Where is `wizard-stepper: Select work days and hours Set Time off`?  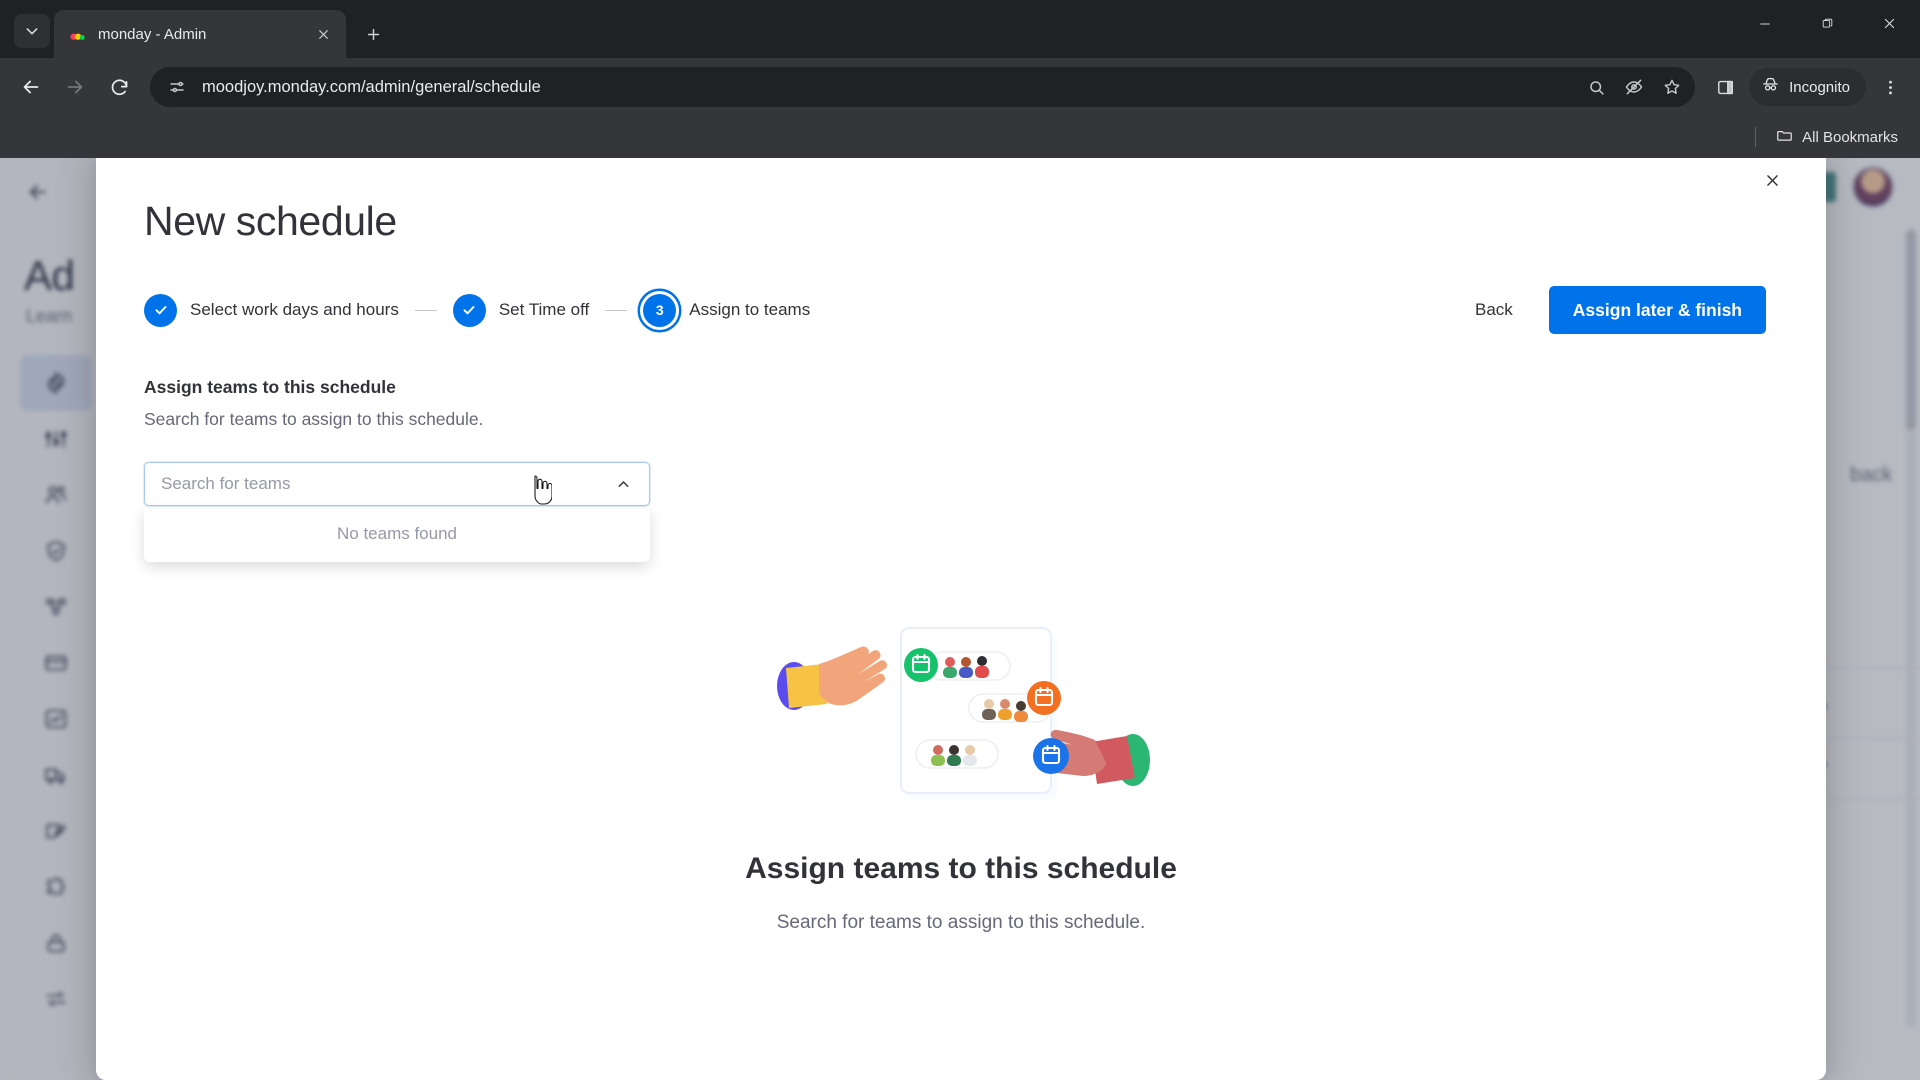
wizard-stepper: Select work days and hours Set Time off is located at coordinates (955, 310).